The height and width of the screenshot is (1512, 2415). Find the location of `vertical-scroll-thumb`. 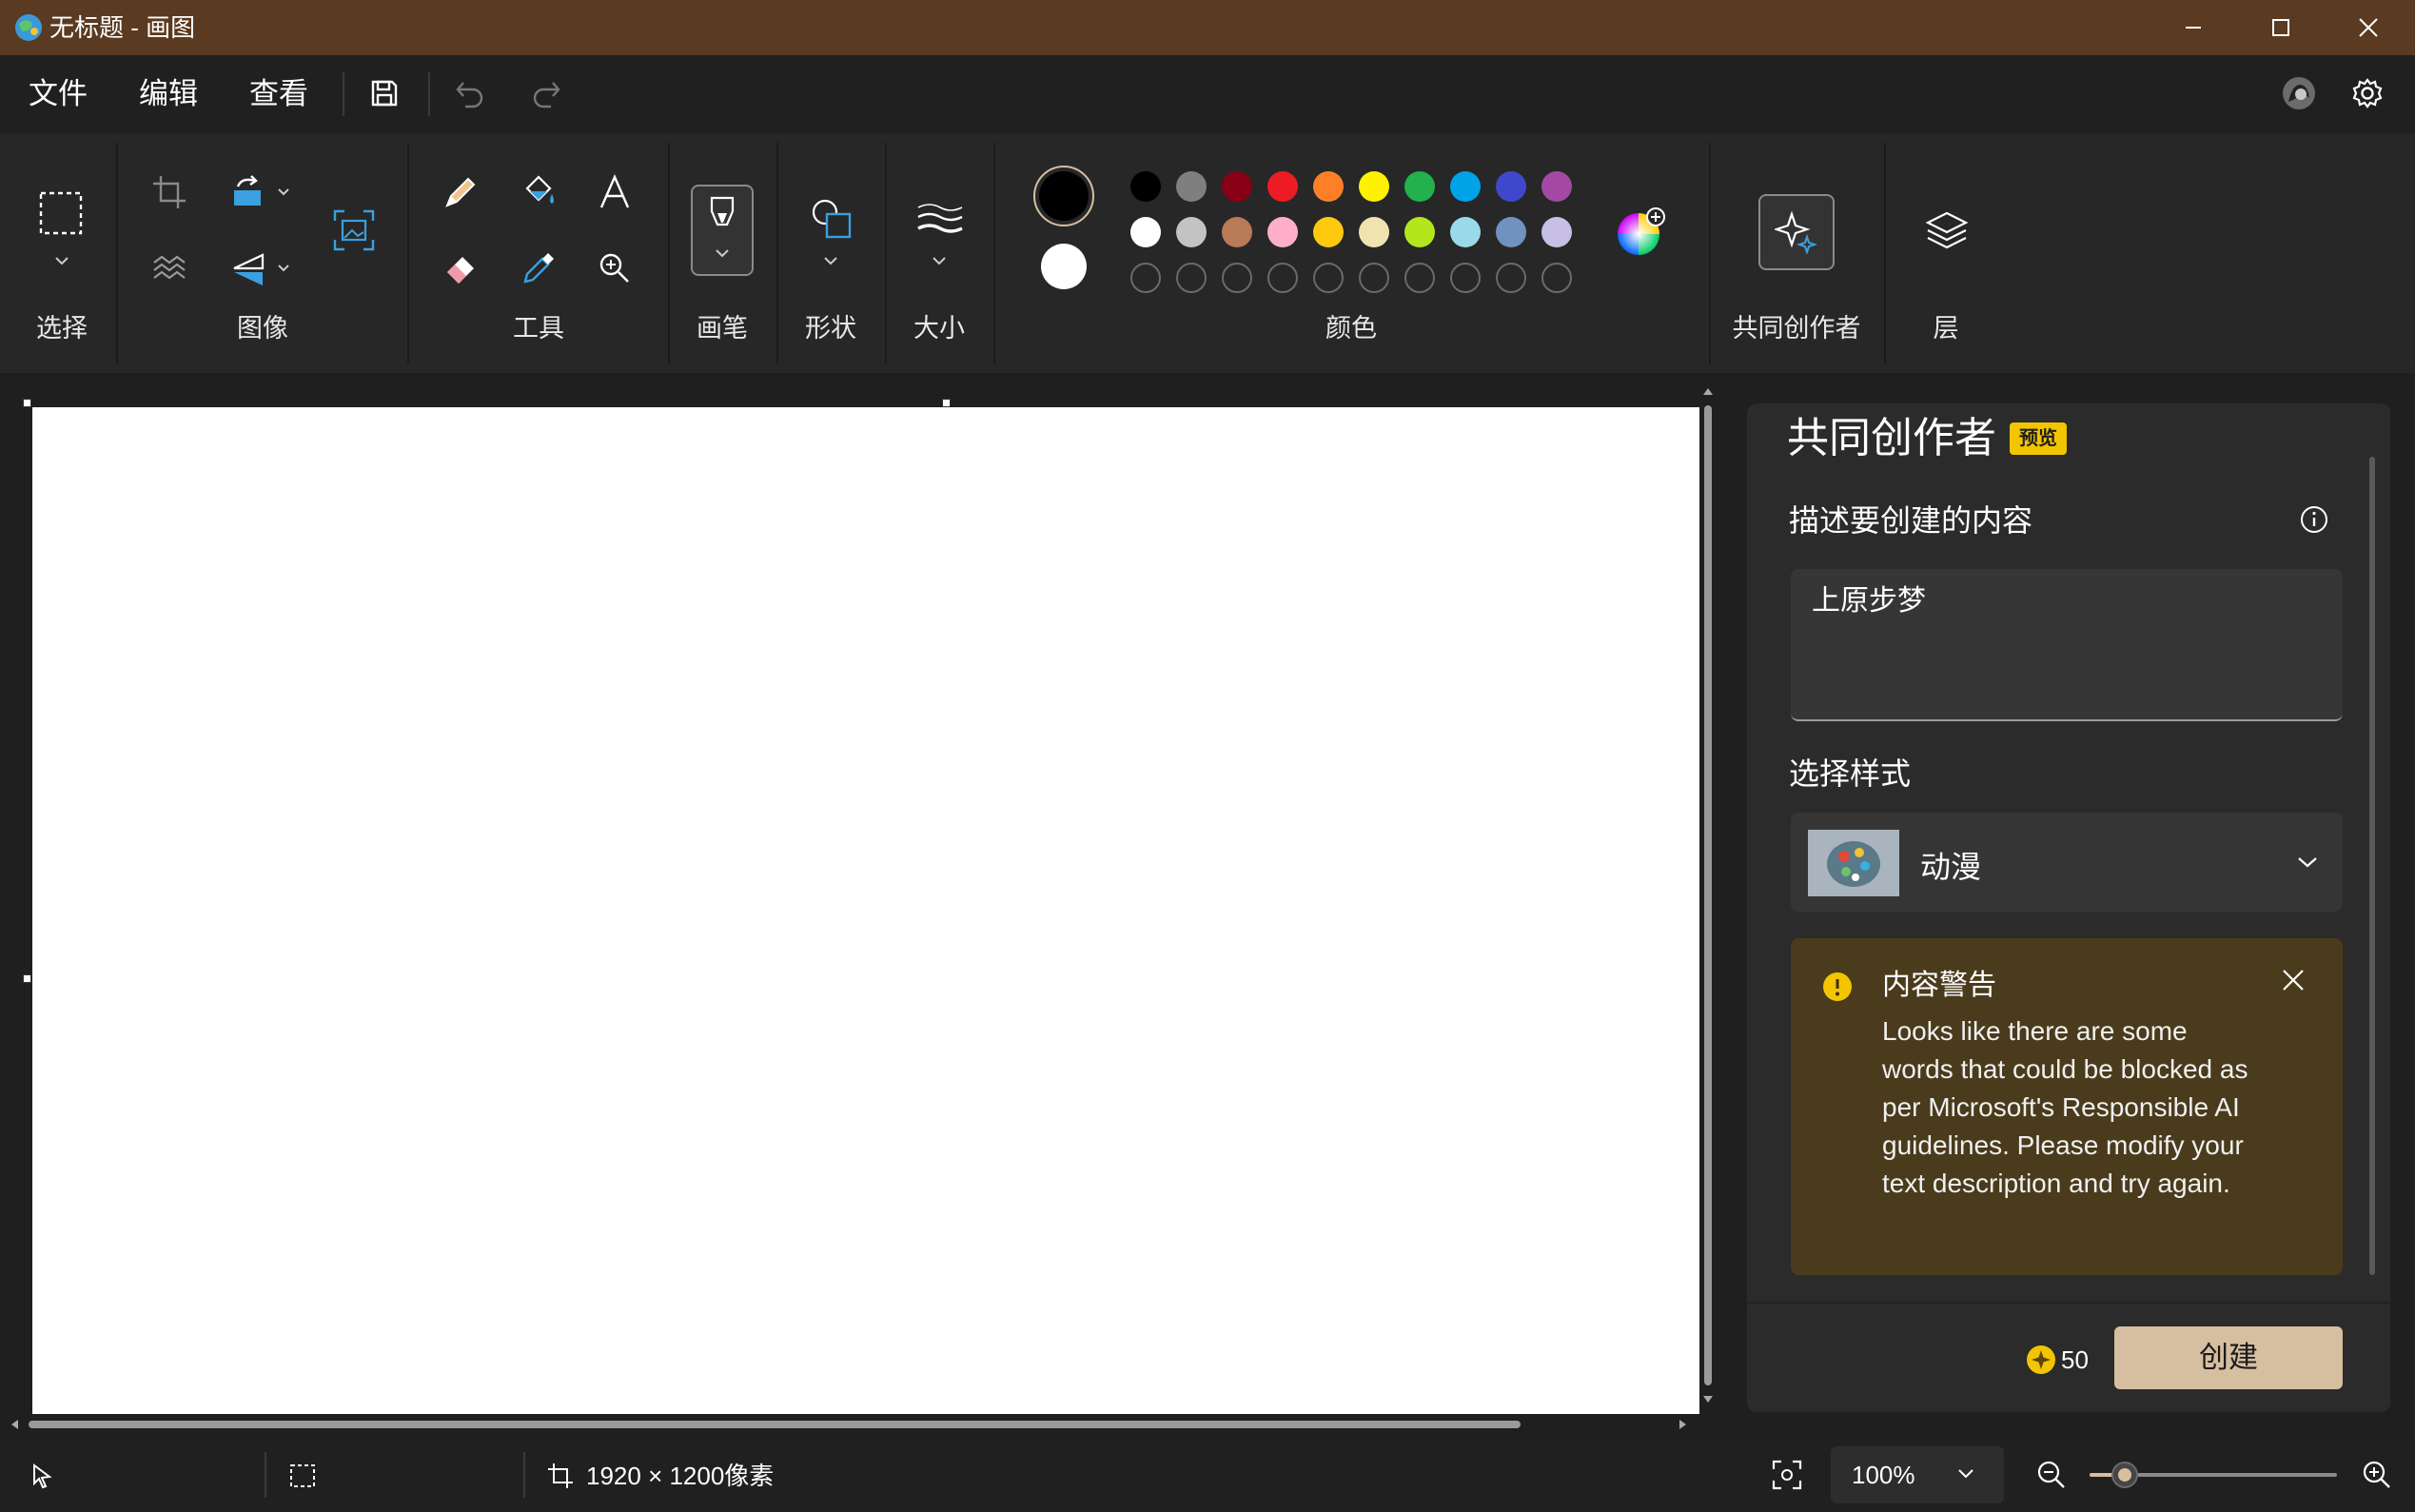

vertical-scroll-thumb is located at coordinates (1708, 895).